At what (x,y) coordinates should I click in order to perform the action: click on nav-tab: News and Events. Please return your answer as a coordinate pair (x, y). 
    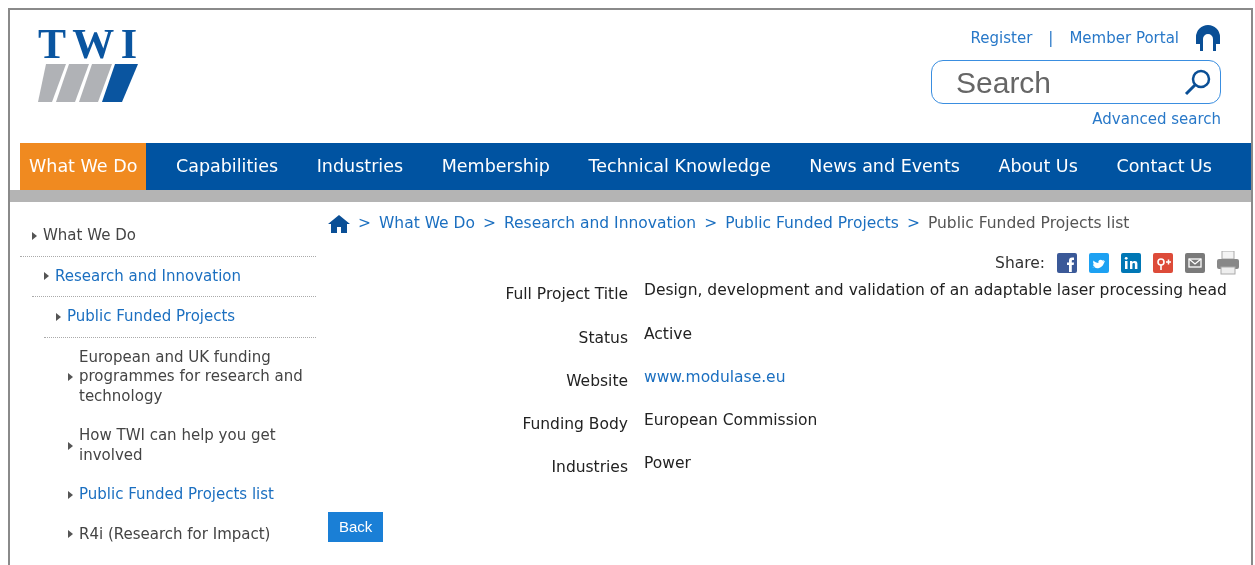
    Looking at the image, I should click on (884, 166).